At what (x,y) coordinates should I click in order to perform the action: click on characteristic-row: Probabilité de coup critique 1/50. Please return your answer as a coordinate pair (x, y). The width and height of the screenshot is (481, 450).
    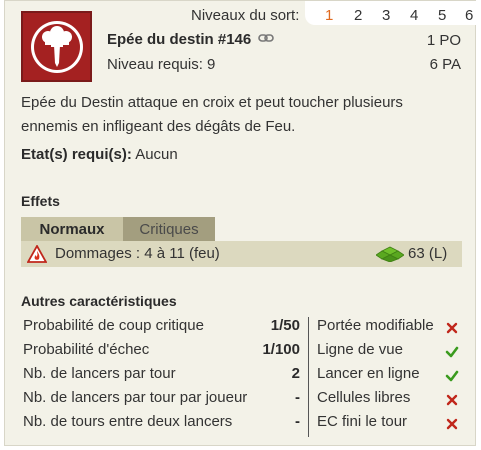
    Looking at the image, I should click on (161, 329).